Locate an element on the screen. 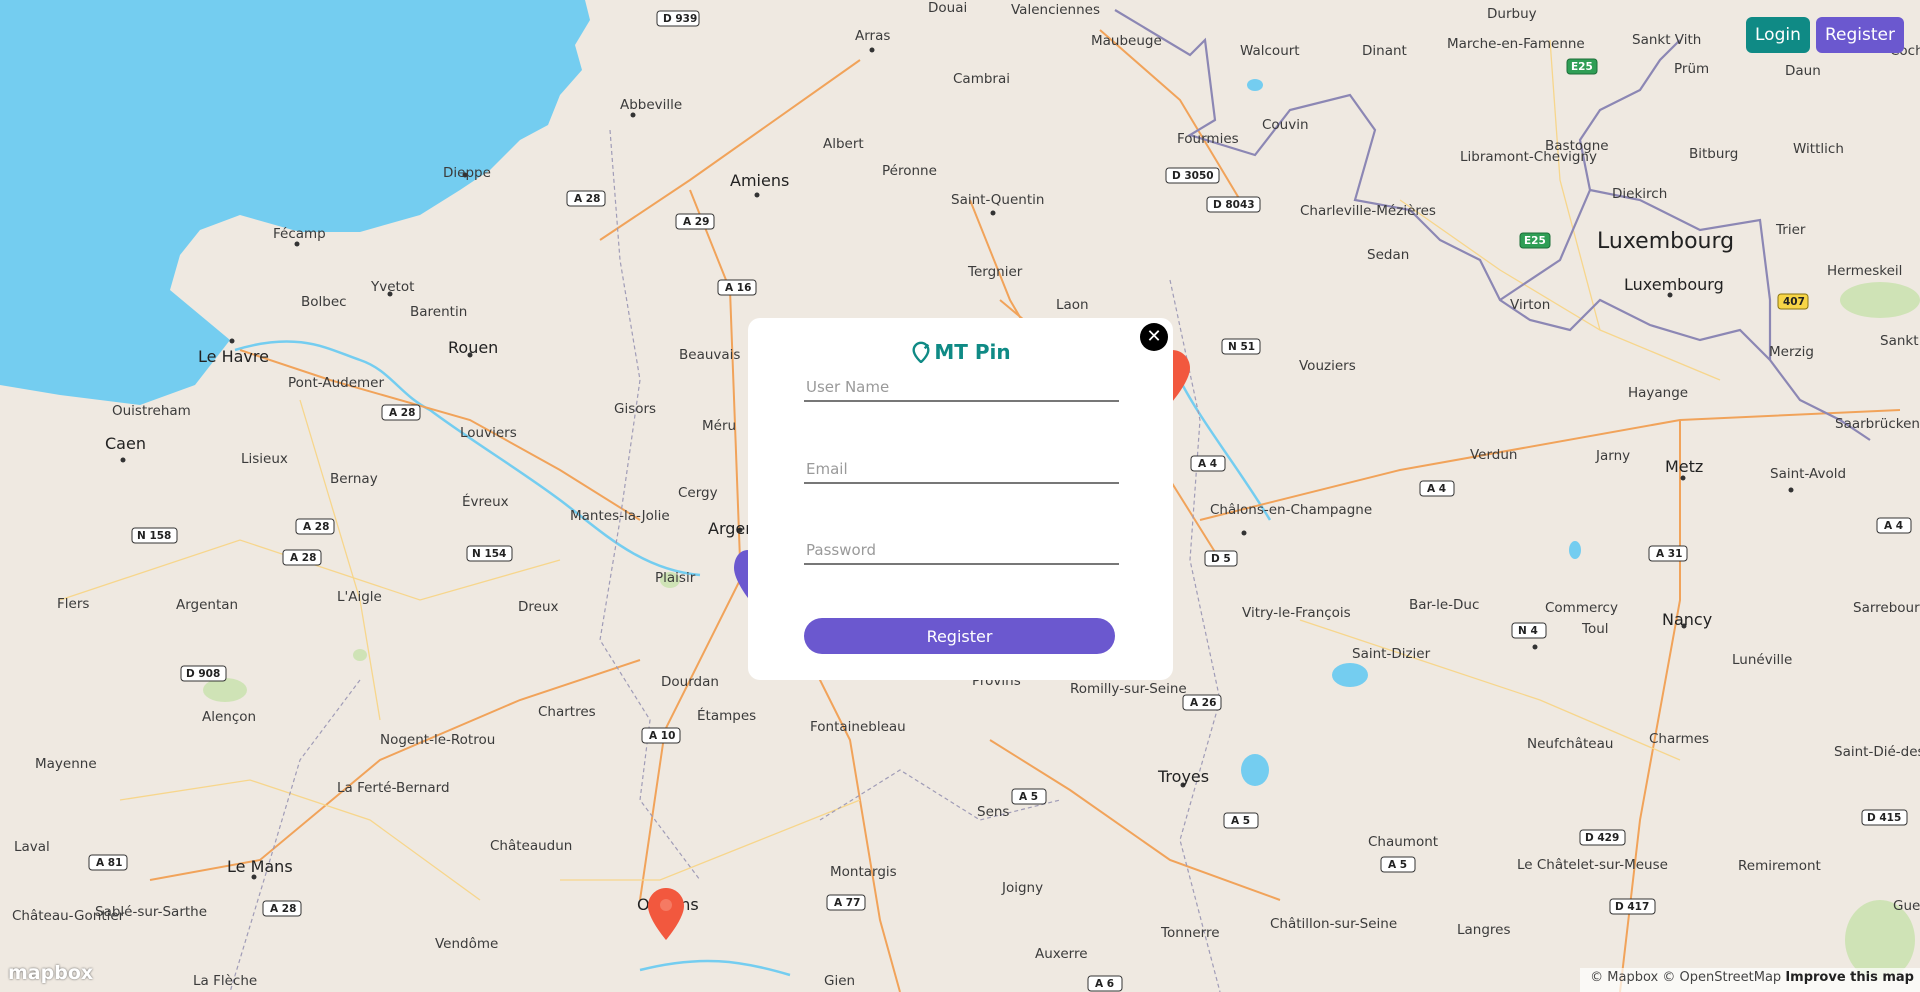 This screenshot has width=1920, height=992. place-label: Walcourt is located at coordinates (1270, 51).